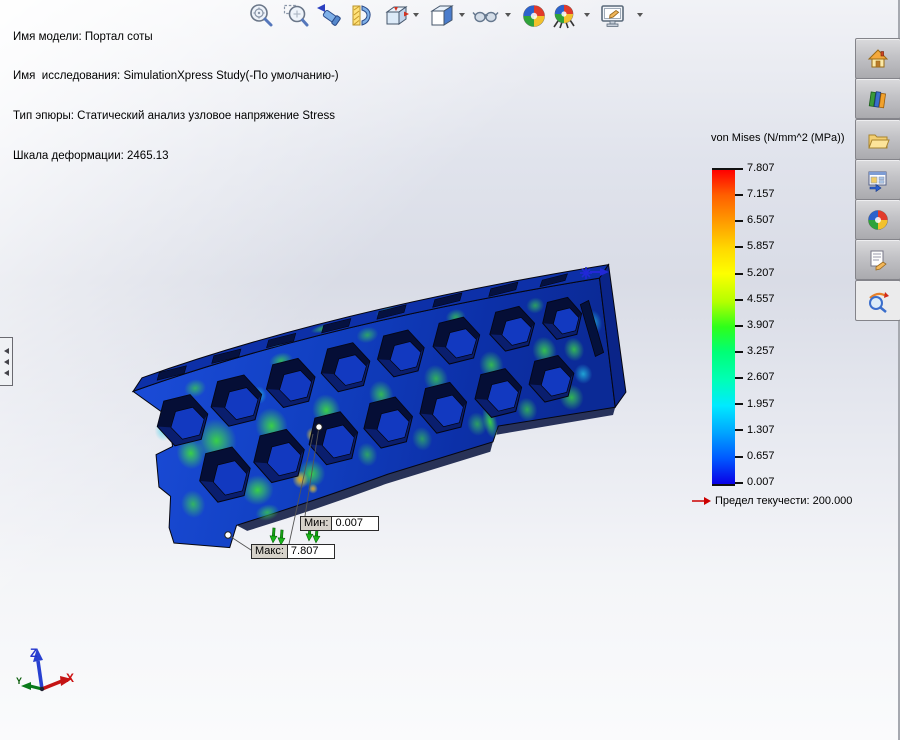 The image size is (900, 740). I want to click on min-label: Мин:, so click(316, 523).